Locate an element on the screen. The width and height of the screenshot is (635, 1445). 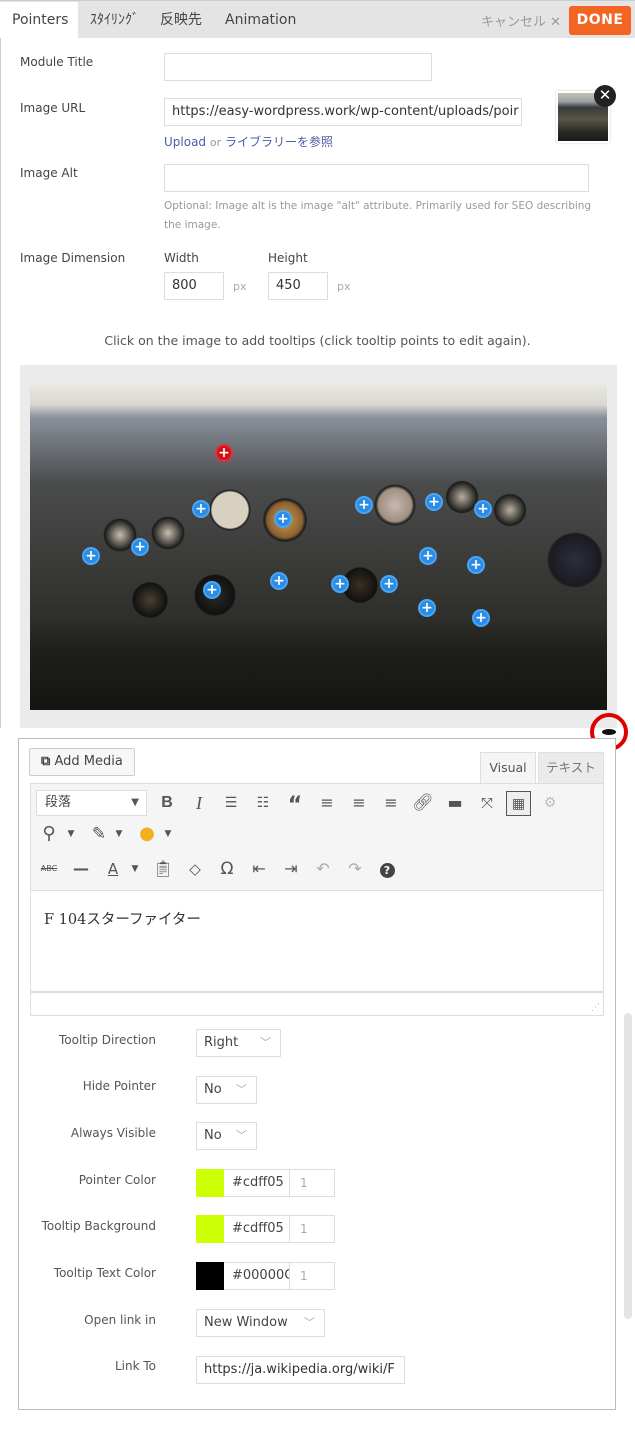
link-to-label: Link To is located at coordinates (135, 1366).